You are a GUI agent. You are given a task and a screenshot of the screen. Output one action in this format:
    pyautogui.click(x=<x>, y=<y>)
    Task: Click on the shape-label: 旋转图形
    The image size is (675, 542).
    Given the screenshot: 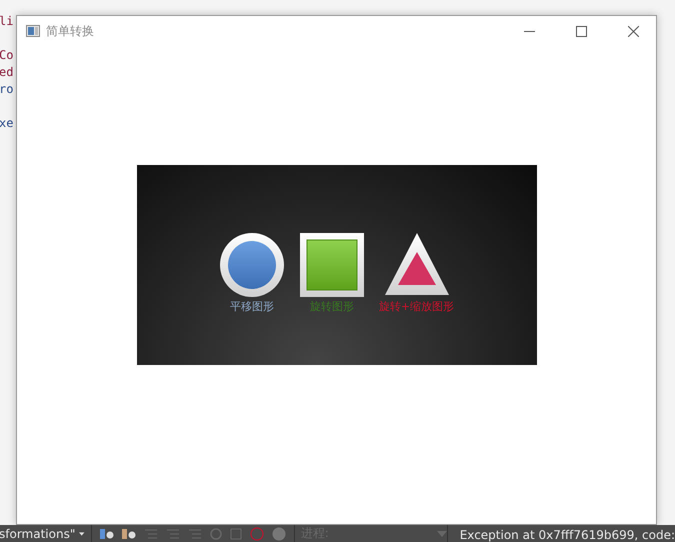 What is the action you would take?
    pyautogui.click(x=332, y=306)
    